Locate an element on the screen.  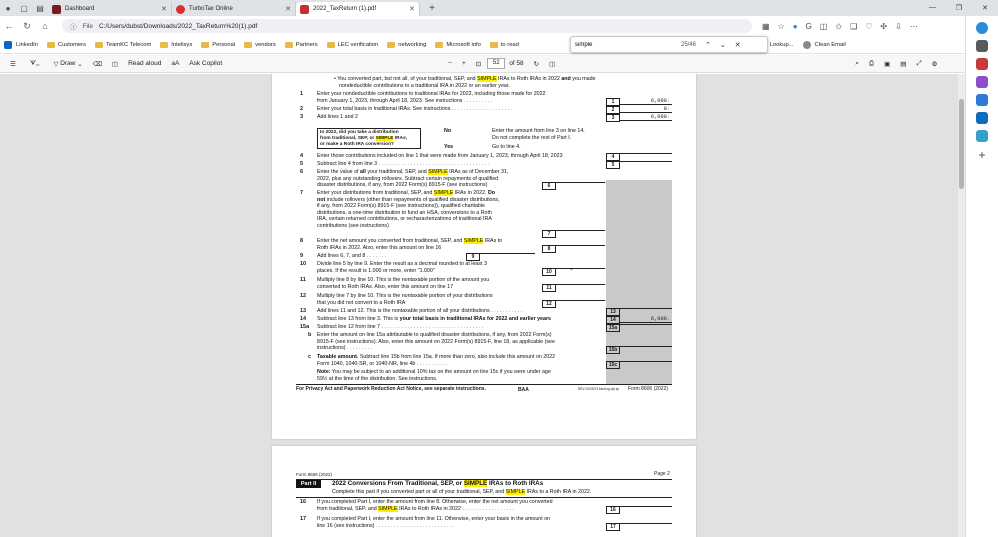
save-as-icon: ▤ is located at coordinates (903, 64).